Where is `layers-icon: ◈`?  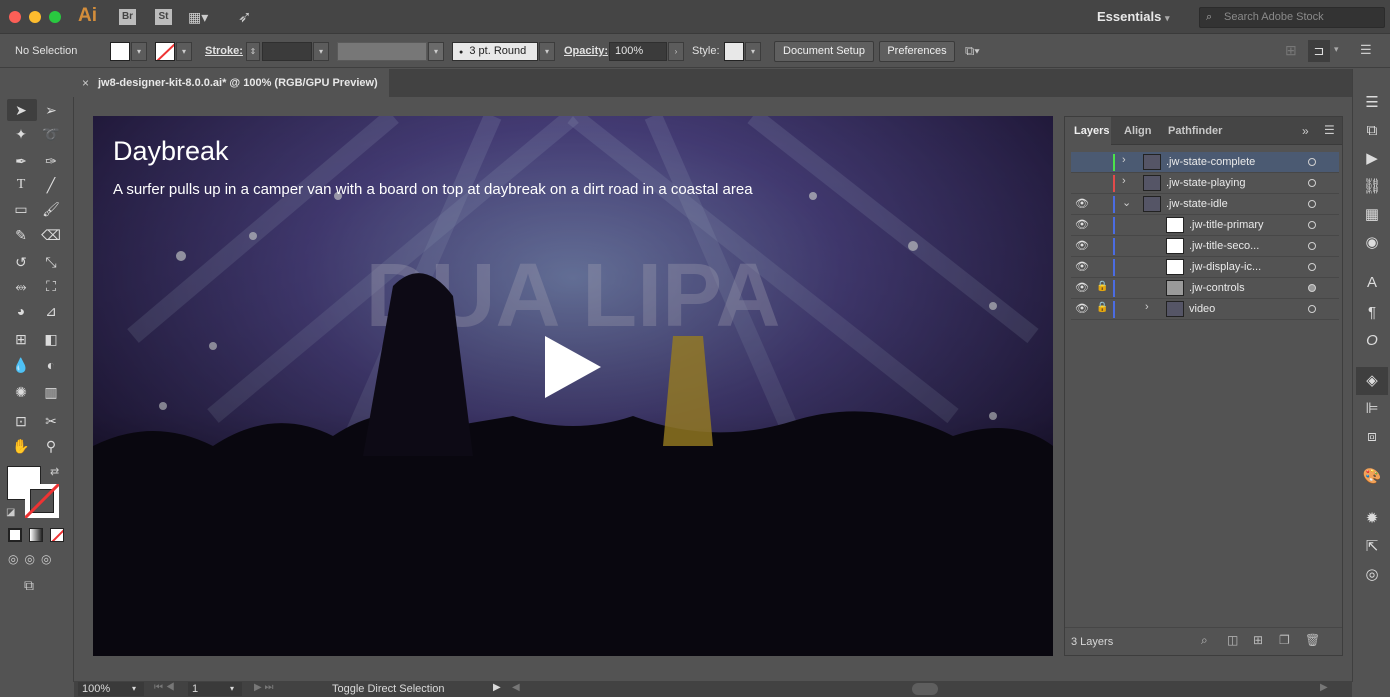
layers-icon: ◈ is located at coordinates (1372, 381).